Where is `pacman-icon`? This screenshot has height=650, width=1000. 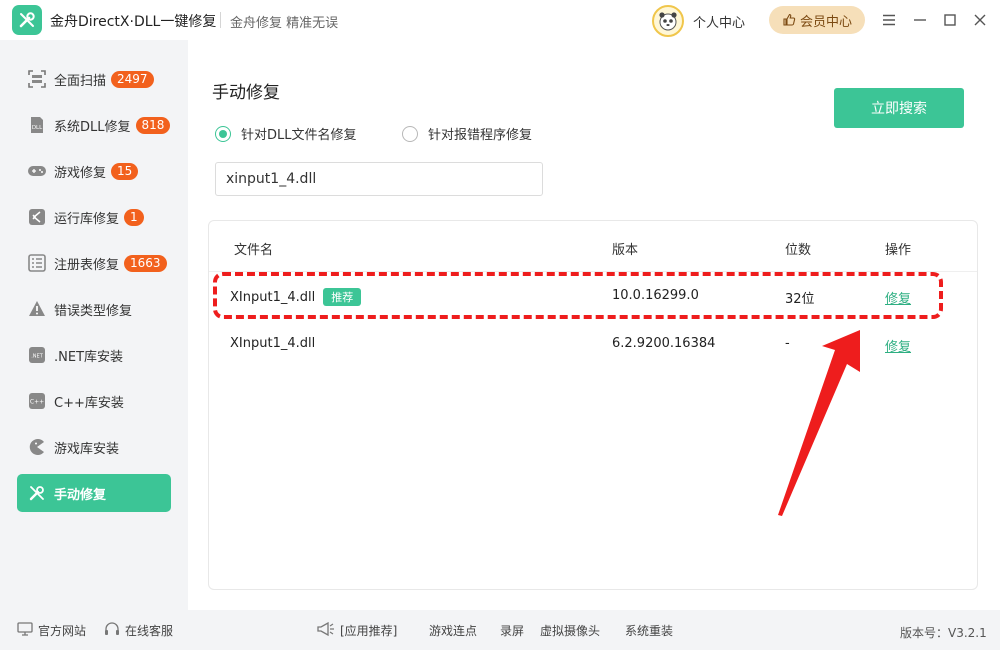 pacman-icon is located at coordinates (37, 447).